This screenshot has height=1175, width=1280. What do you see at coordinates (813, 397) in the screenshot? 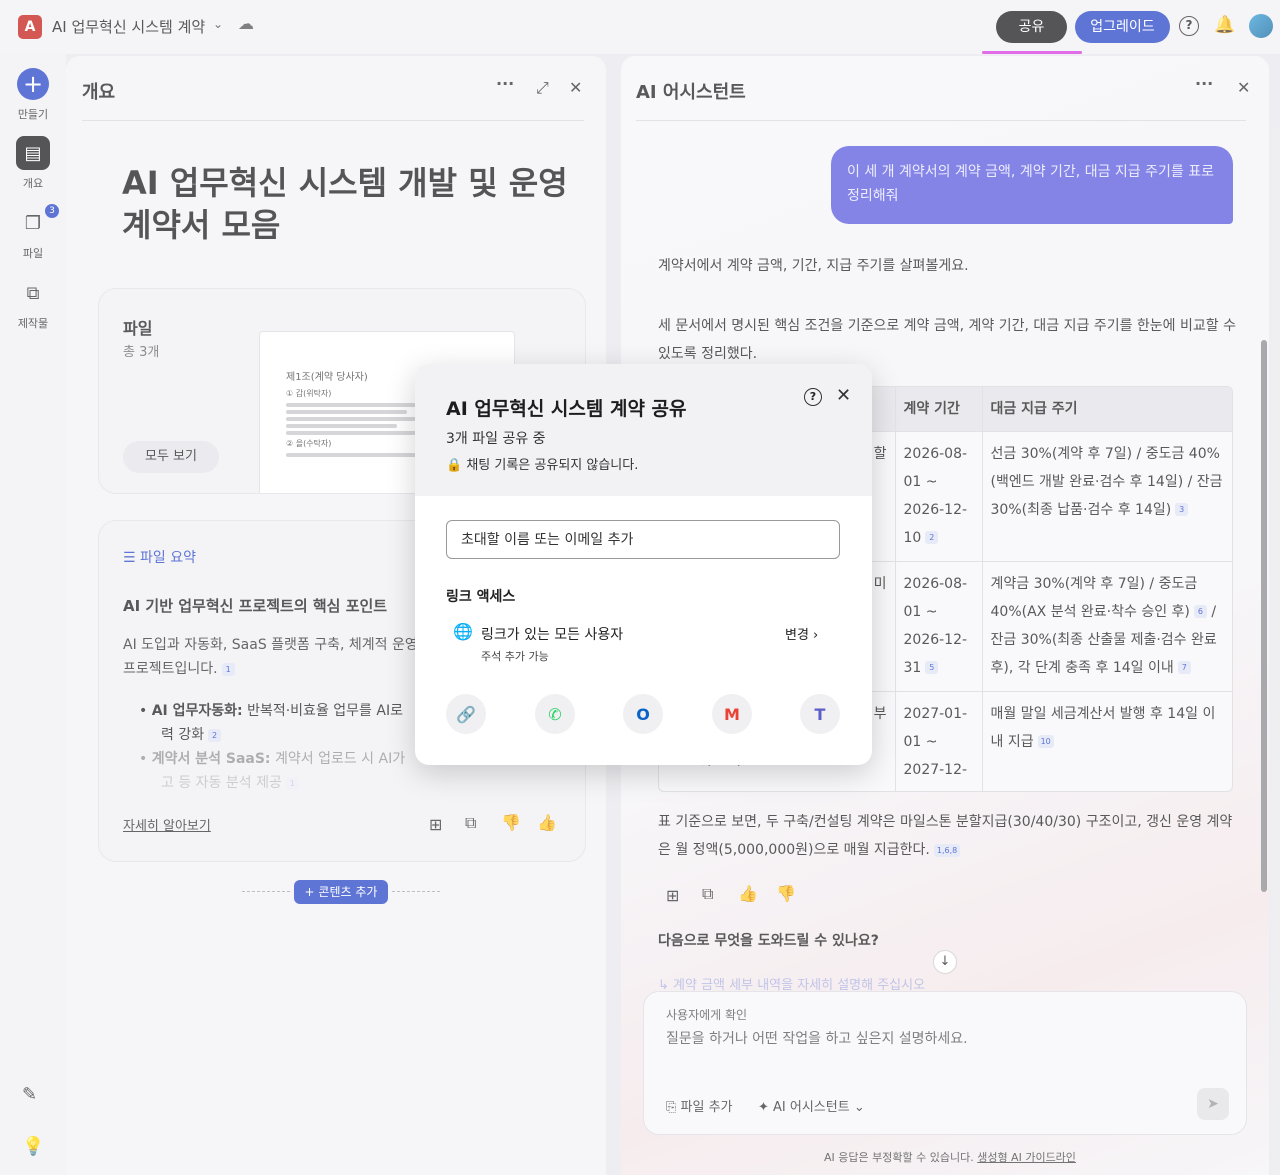
I see `help-icon: ?` at bounding box center [813, 397].